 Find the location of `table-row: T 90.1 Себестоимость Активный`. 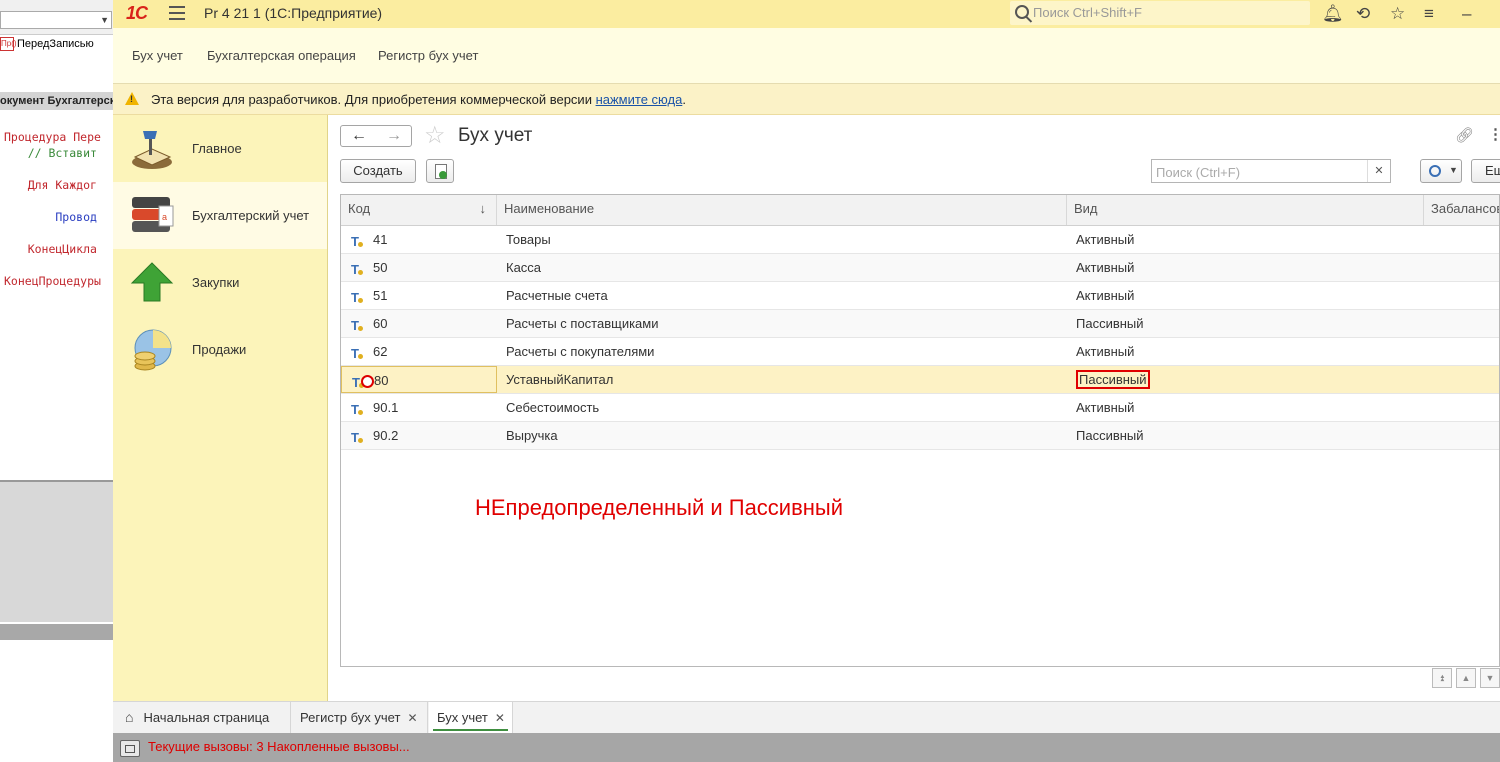

table-row: T 90.1 Себестоимость Активный is located at coordinates (920, 408).